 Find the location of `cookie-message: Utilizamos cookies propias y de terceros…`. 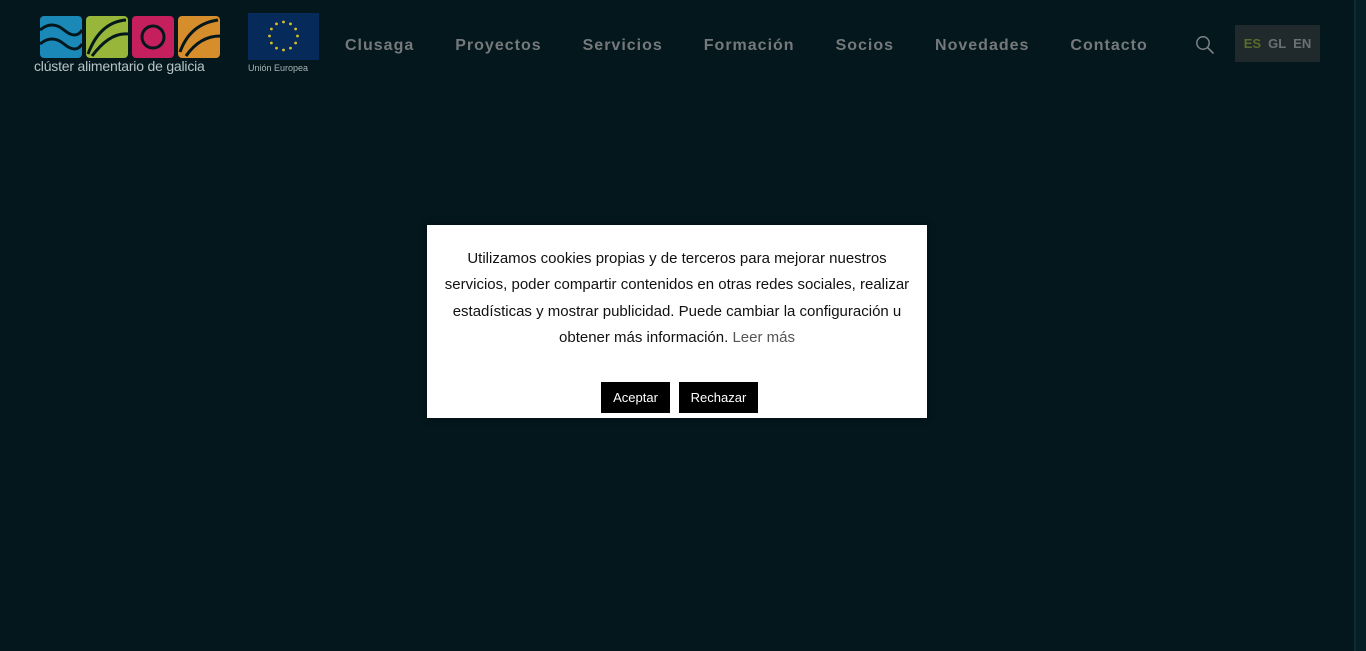

cookie-message: Utilizamos cookies propias y de terceros… is located at coordinates (677, 298).